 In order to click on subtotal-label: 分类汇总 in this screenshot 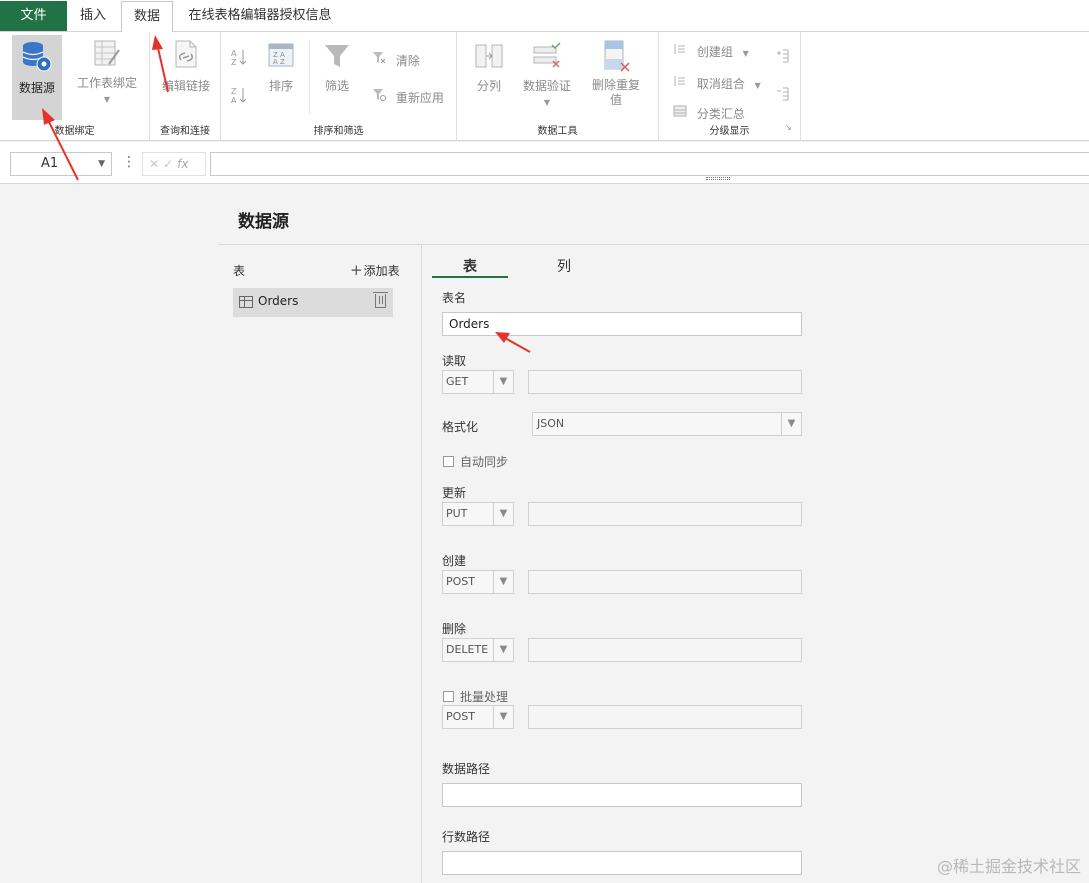, I will do `click(720, 114)`.